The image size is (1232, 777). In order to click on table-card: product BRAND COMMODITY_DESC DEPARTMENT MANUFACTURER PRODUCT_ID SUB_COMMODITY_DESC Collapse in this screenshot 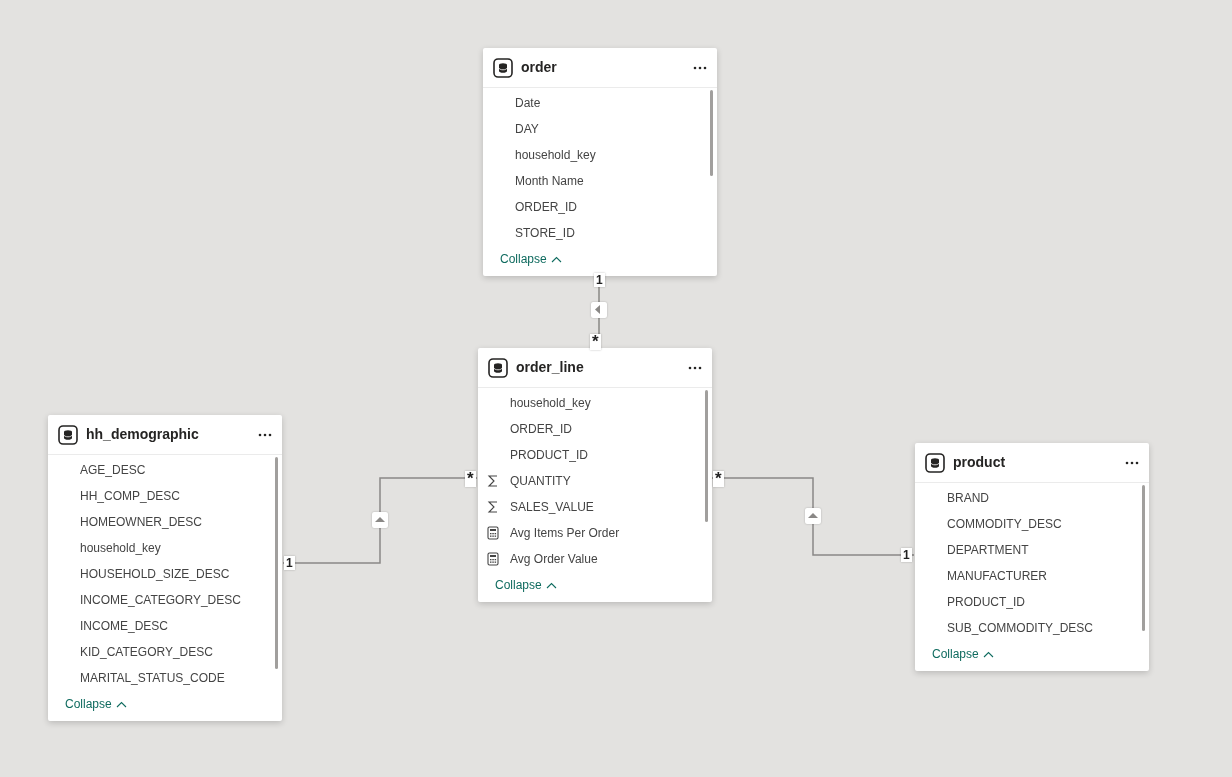, I will do `click(1032, 557)`.